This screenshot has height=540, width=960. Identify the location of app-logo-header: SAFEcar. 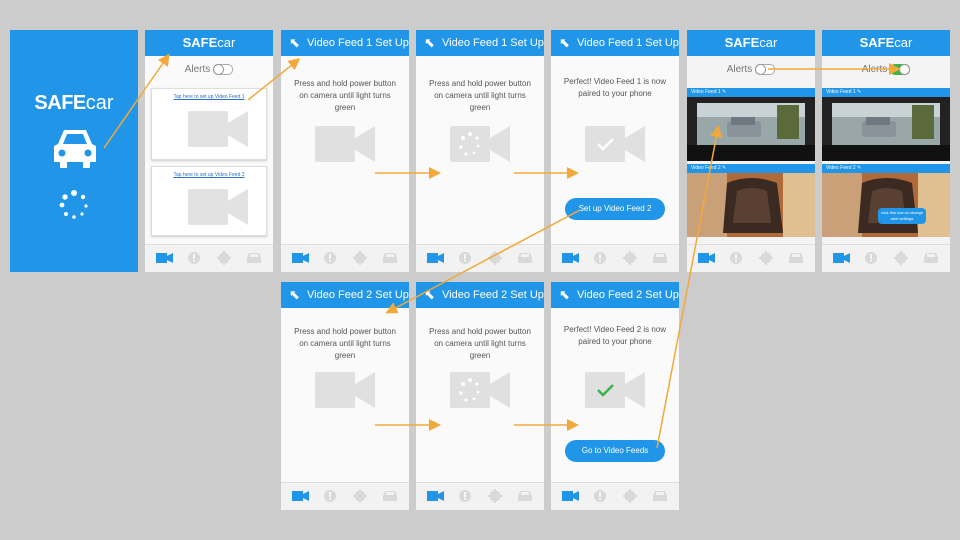
(209, 42).